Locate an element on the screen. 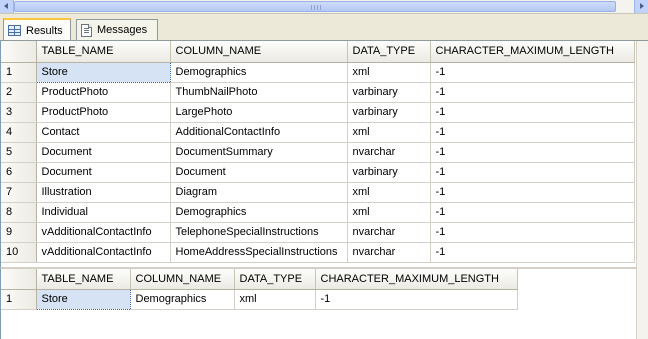 The height and width of the screenshot is (339, 648). table-cell: DocumentSummary is located at coordinates (259, 152).